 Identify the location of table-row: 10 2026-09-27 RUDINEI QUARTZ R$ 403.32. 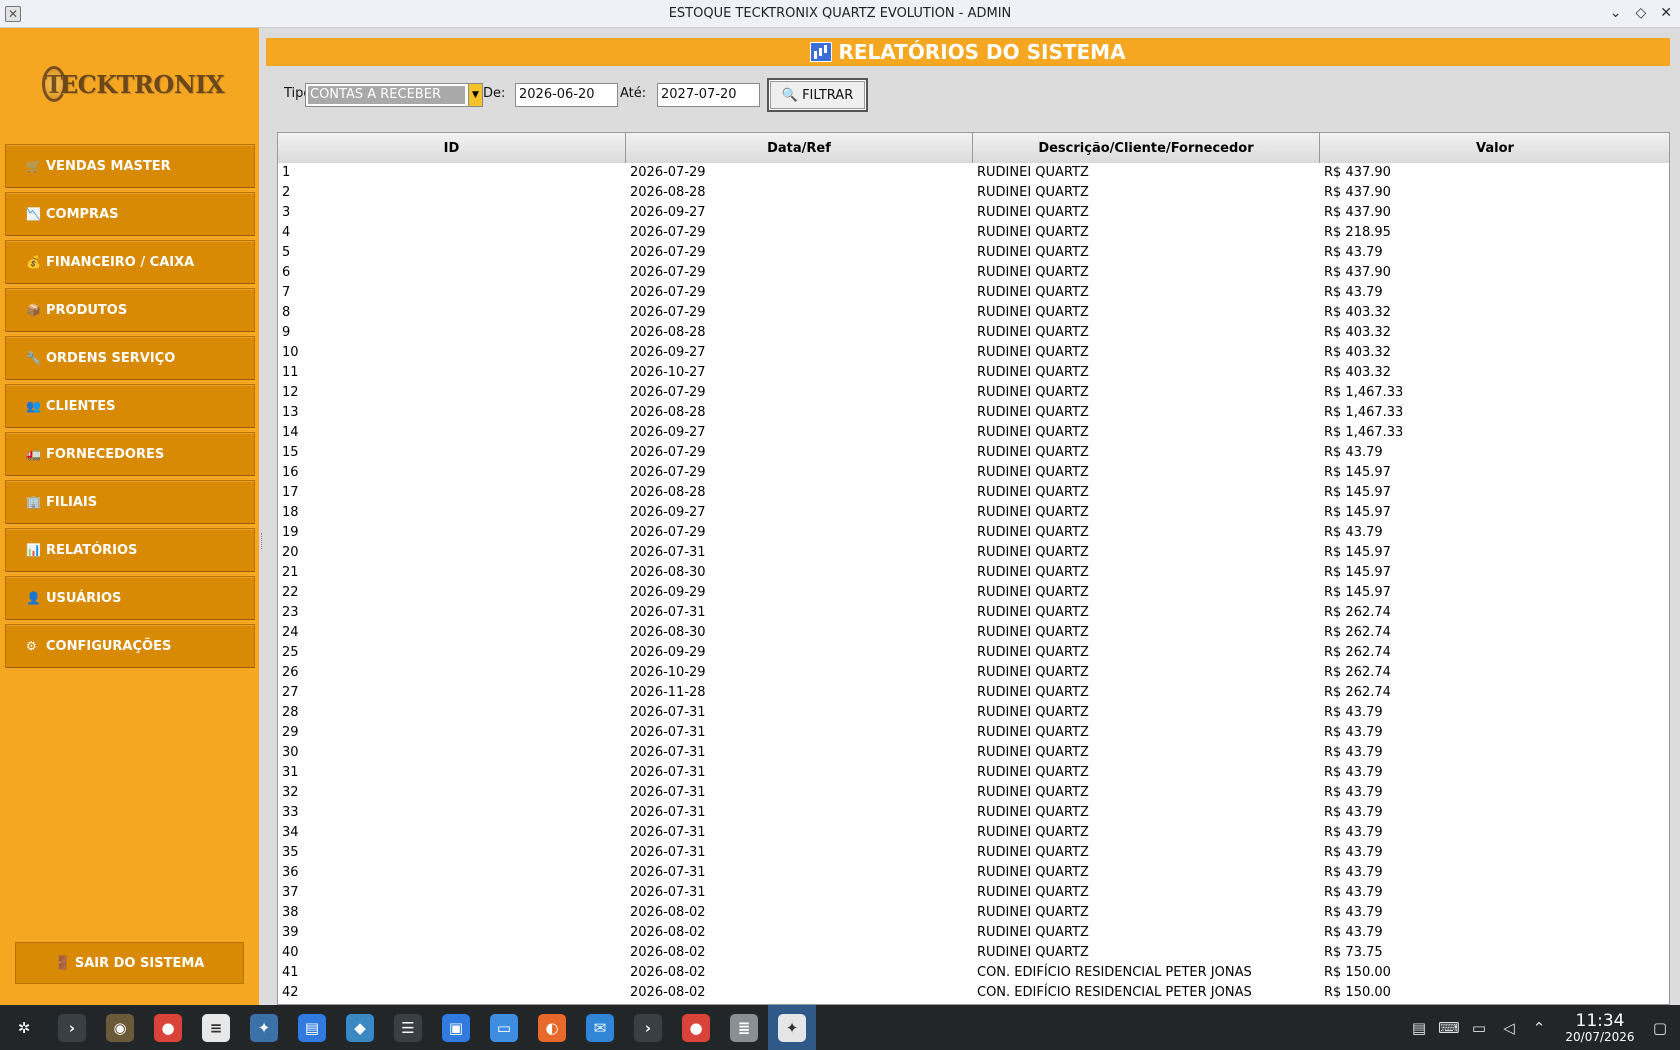
(973, 353).